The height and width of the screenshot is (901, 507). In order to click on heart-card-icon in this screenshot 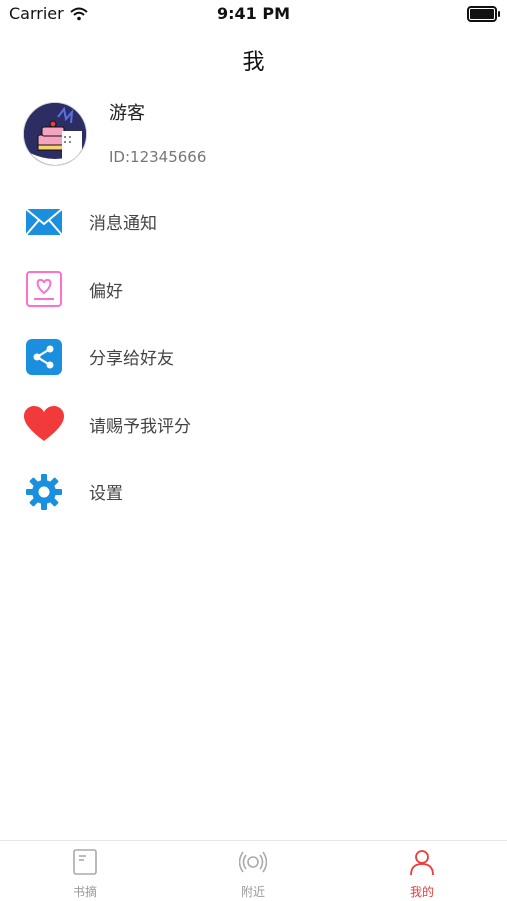, I will do `click(44, 289)`.